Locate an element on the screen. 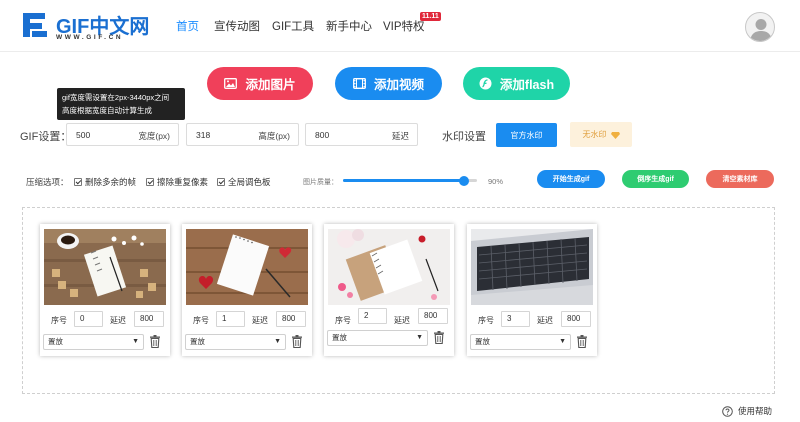 The width and height of the screenshot is (800, 422). start-generate-button: 开始生成gif is located at coordinates (571, 179).